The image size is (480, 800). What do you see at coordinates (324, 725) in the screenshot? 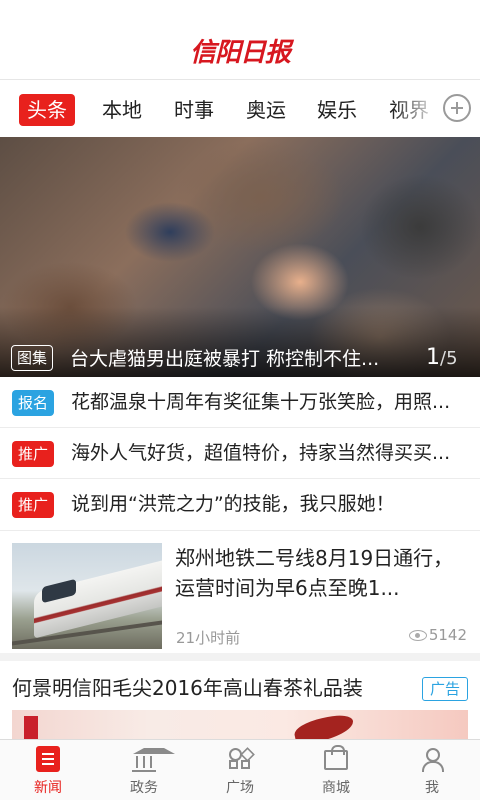
I see `ad-brush-image` at bounding box center [324, 725].